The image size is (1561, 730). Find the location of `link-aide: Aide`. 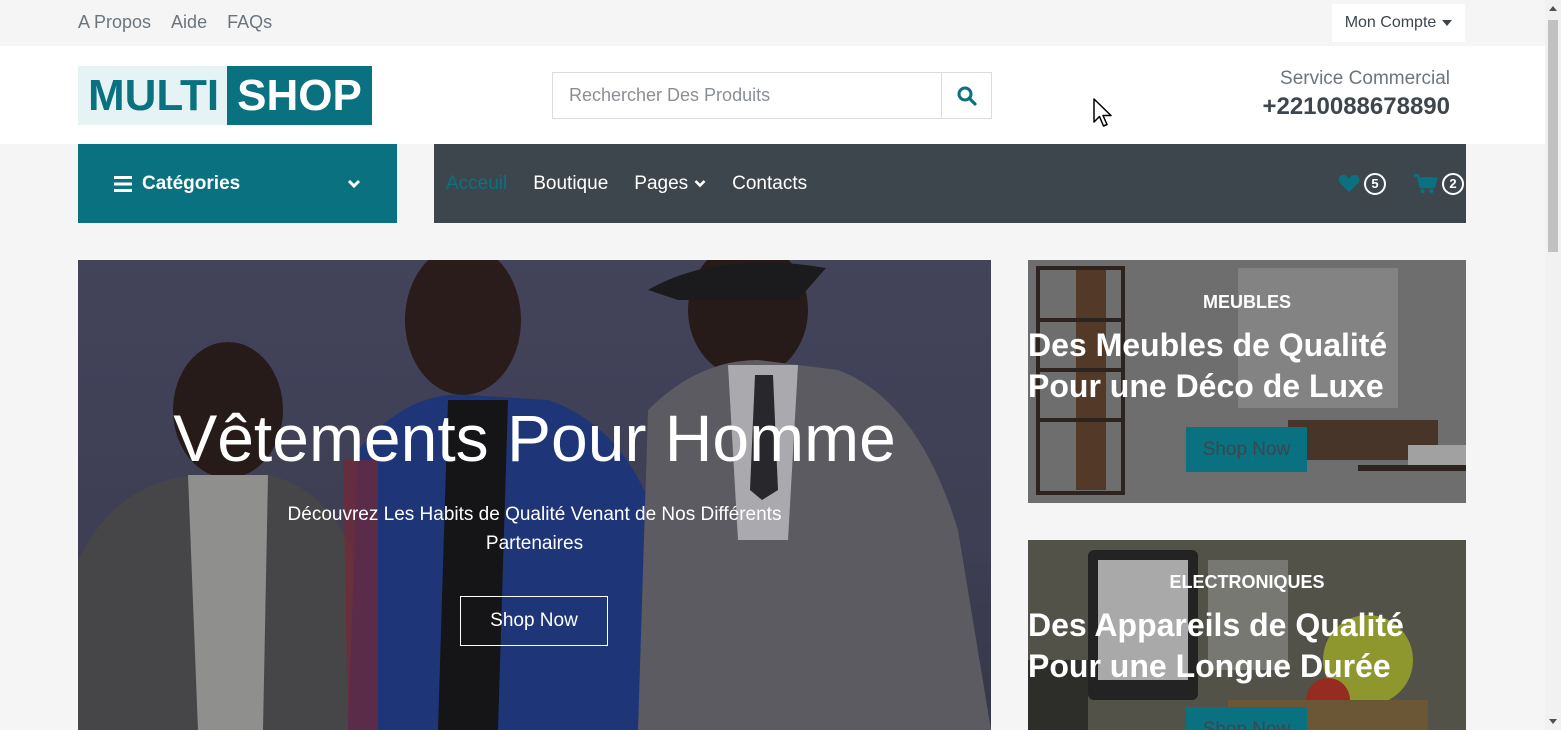

link-aide: Aide is located at coordinates (189, 22).